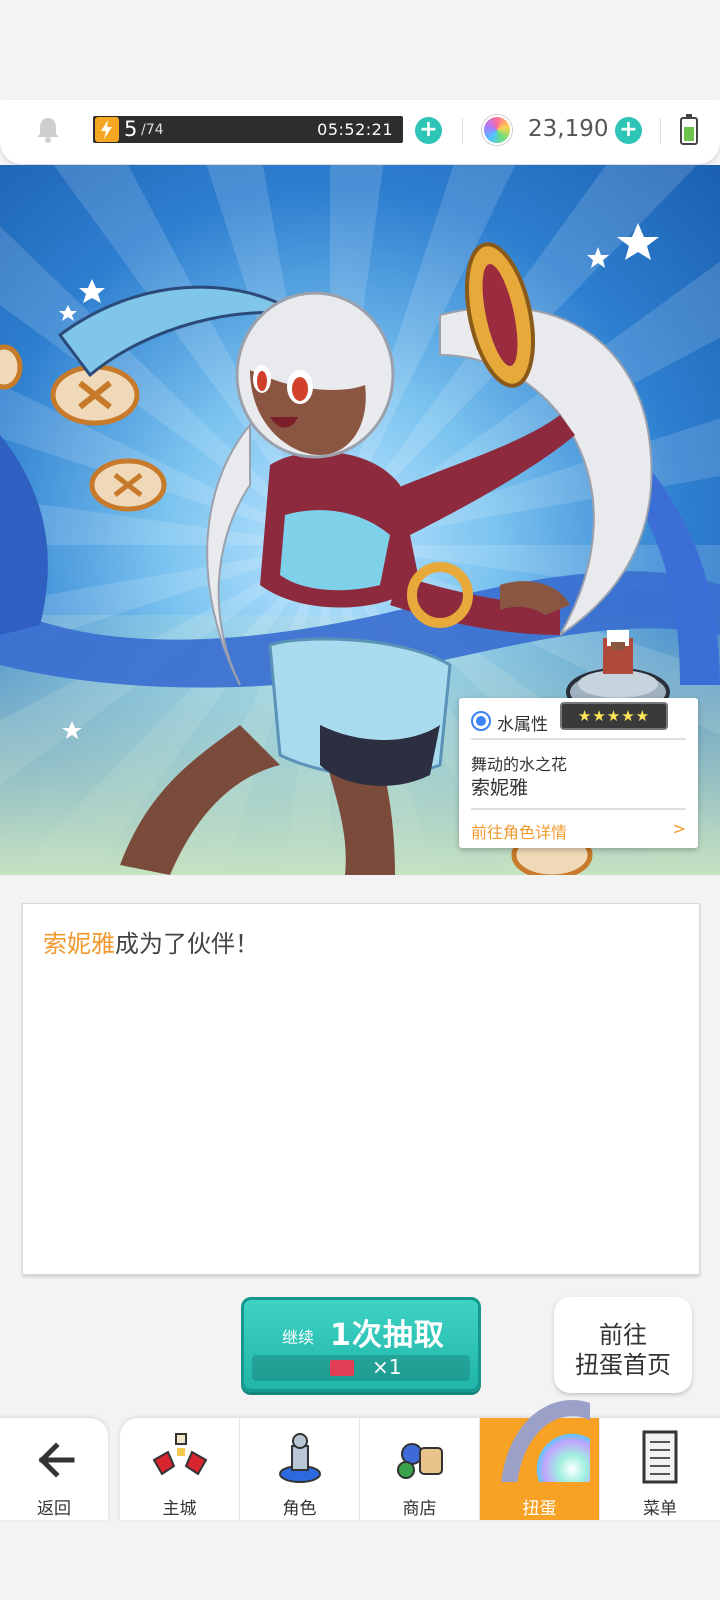 Image resolution: width=720 pixels, height=1600 pixels. I want to click on nav-label: 菜单, so click(660, 1509).